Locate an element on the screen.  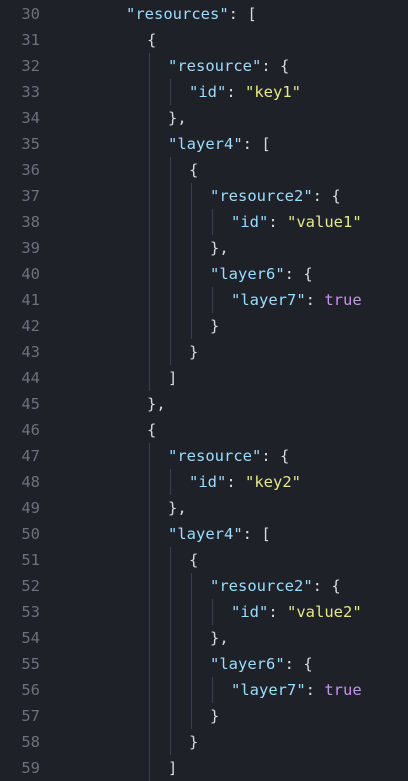
code-line: 42} is located at coordinates (204, 326).